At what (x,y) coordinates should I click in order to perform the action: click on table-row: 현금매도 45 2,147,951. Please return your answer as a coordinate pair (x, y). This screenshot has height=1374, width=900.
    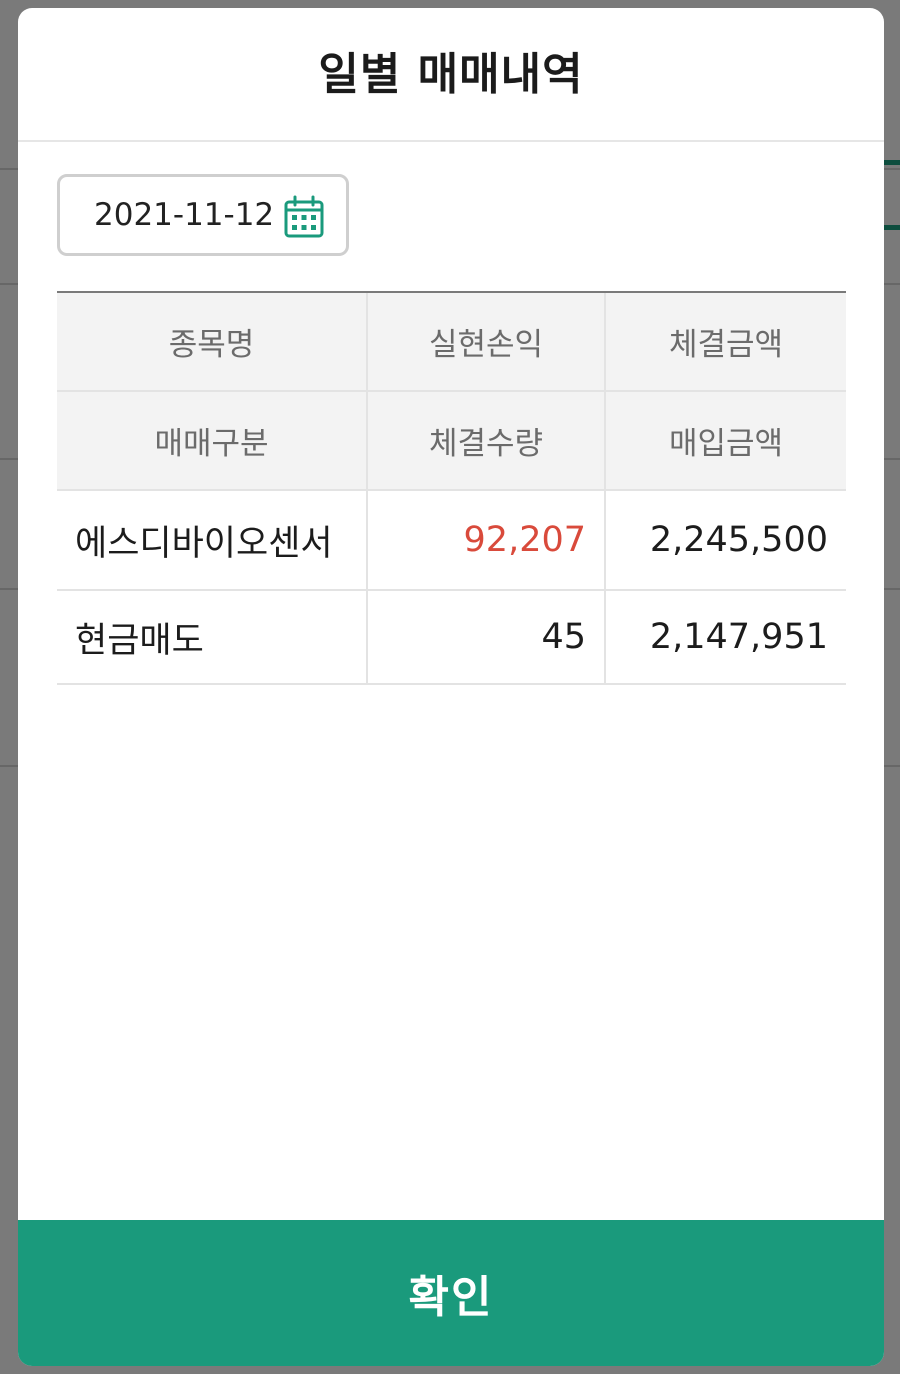
    Looking at the image, I should click on (451, 638).